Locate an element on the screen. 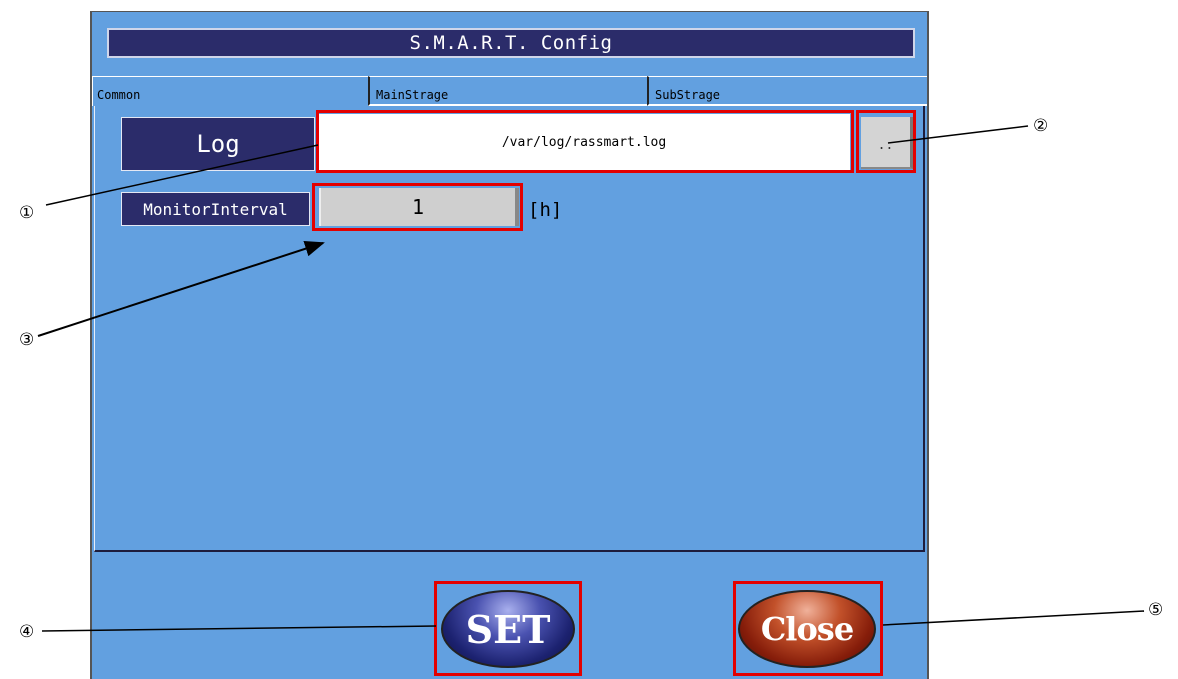 The image size is (1178, 679). callout-5: ⑤ is located at coordinates (1156, 610).